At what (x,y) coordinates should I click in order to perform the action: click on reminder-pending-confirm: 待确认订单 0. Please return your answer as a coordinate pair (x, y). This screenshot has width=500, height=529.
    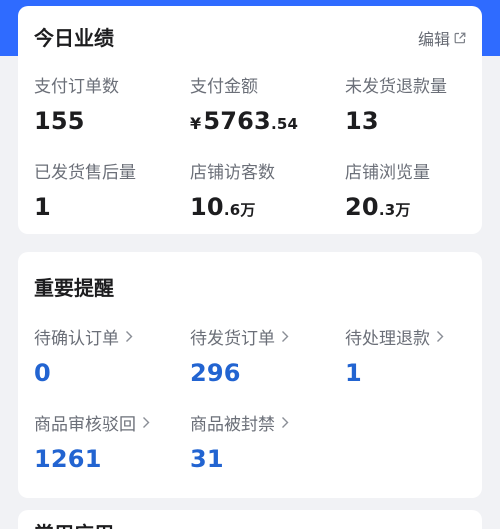
    Looking at the image, I should click on (109, 355).